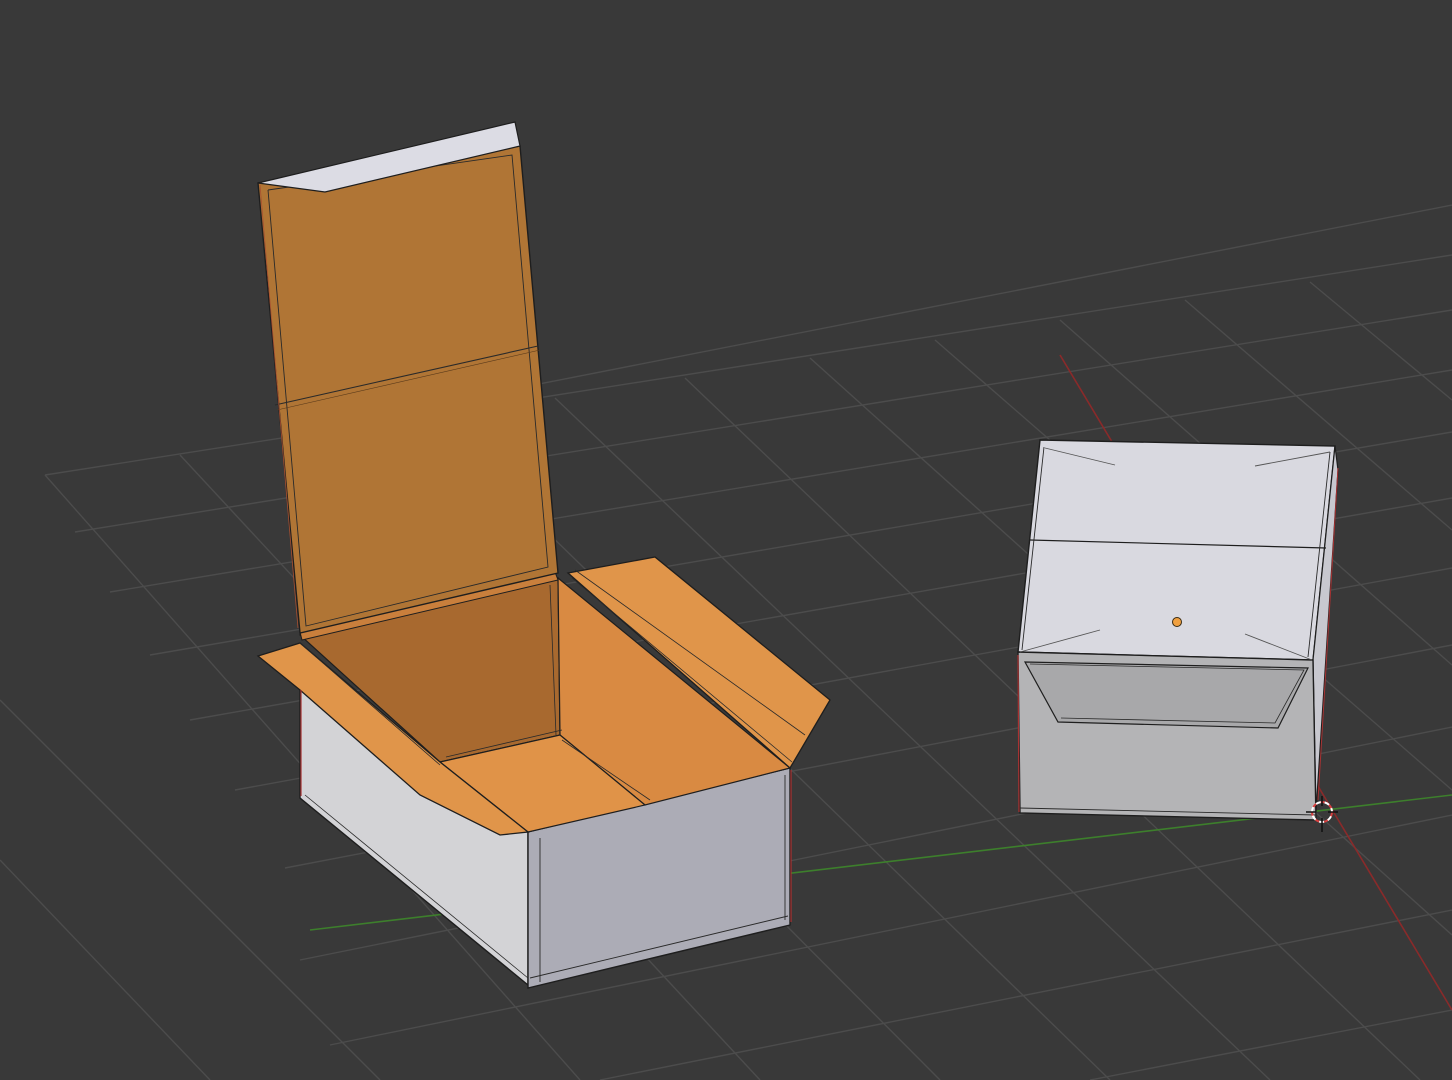 The width and height of the screenshot is (1452, 1080). I want to click on closed-carton-box, so click(1178, 630).